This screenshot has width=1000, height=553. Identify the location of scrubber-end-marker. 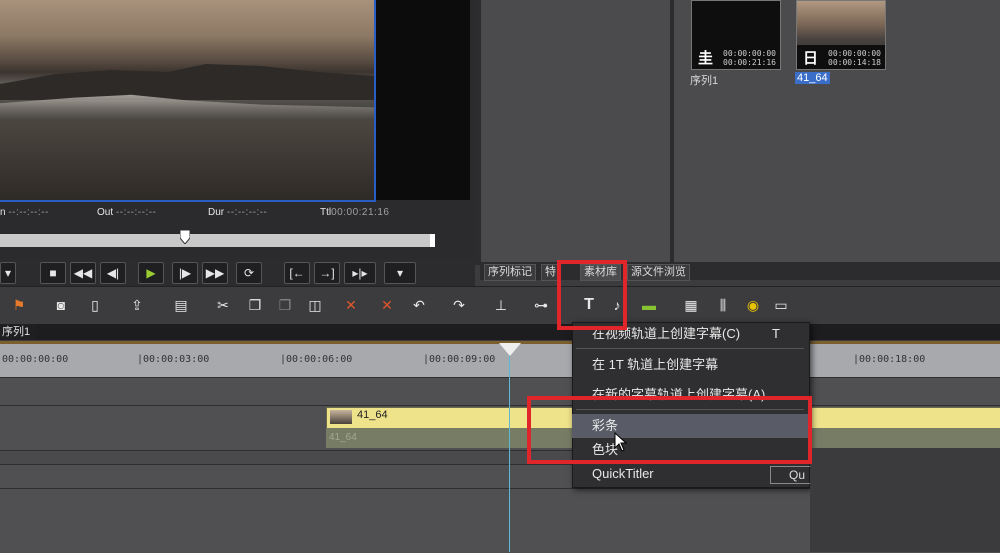
(432, 240).